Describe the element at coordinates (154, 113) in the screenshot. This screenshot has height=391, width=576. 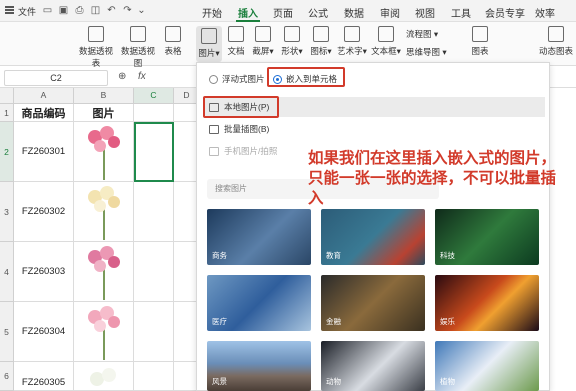
I see `cell-c1` at that location.